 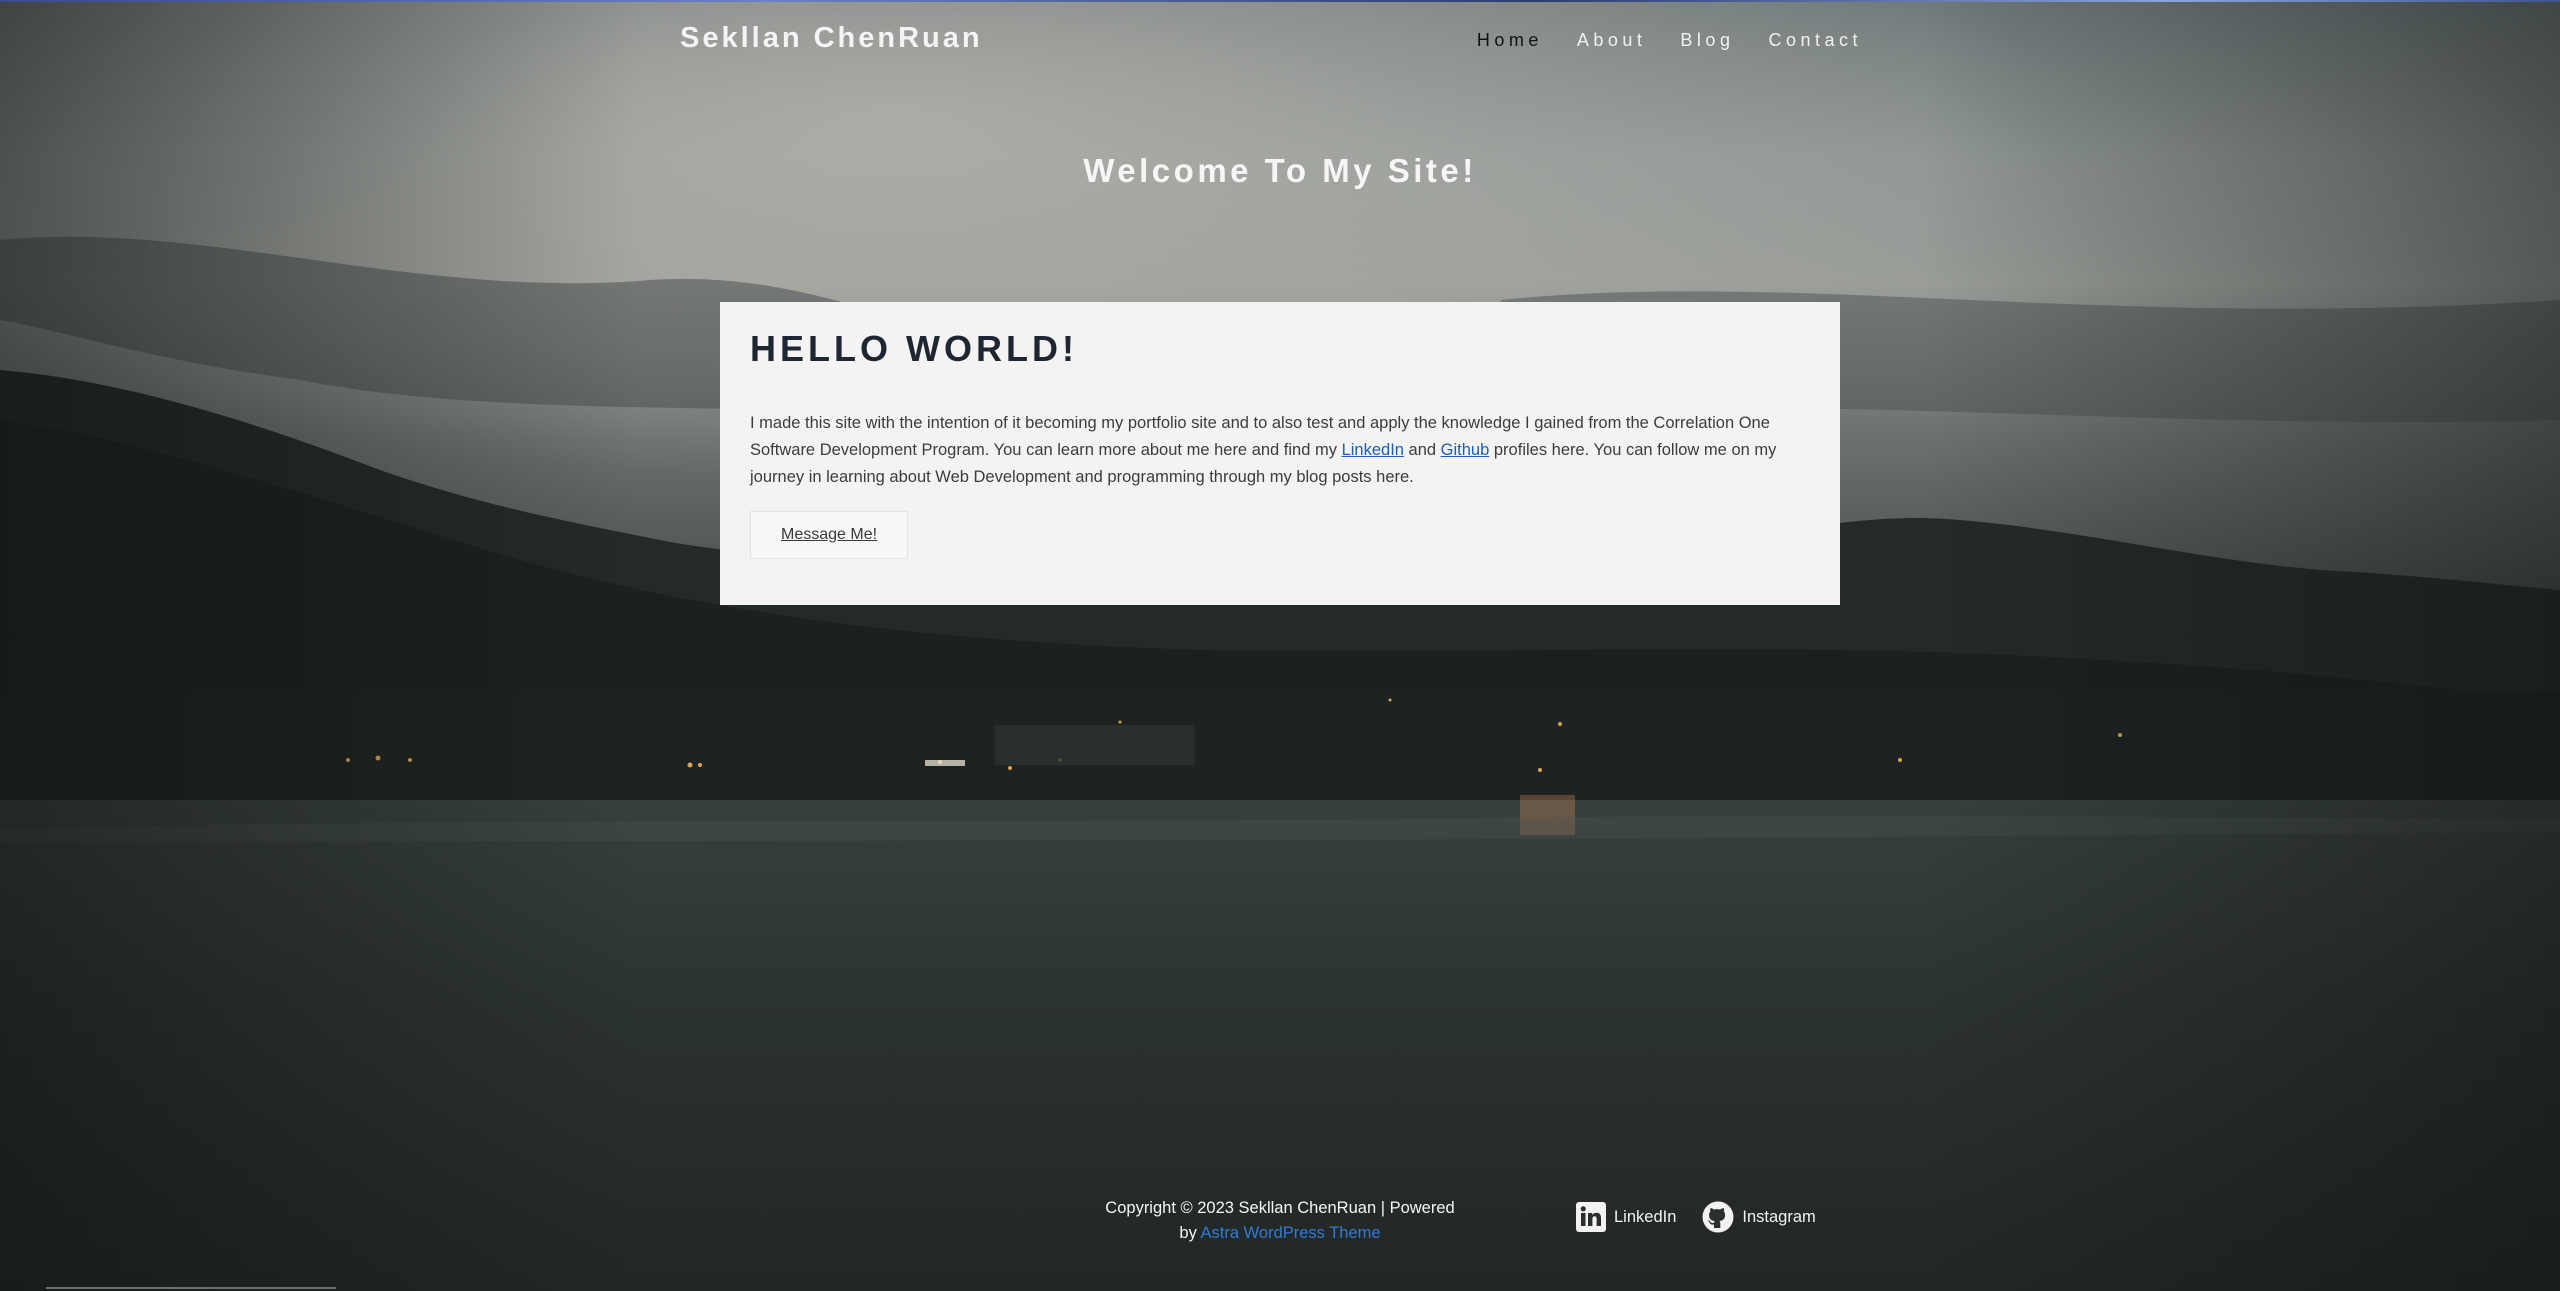 I want to click on social-link-linkedin: LinkedIn, so click(x=1626, y=1217).